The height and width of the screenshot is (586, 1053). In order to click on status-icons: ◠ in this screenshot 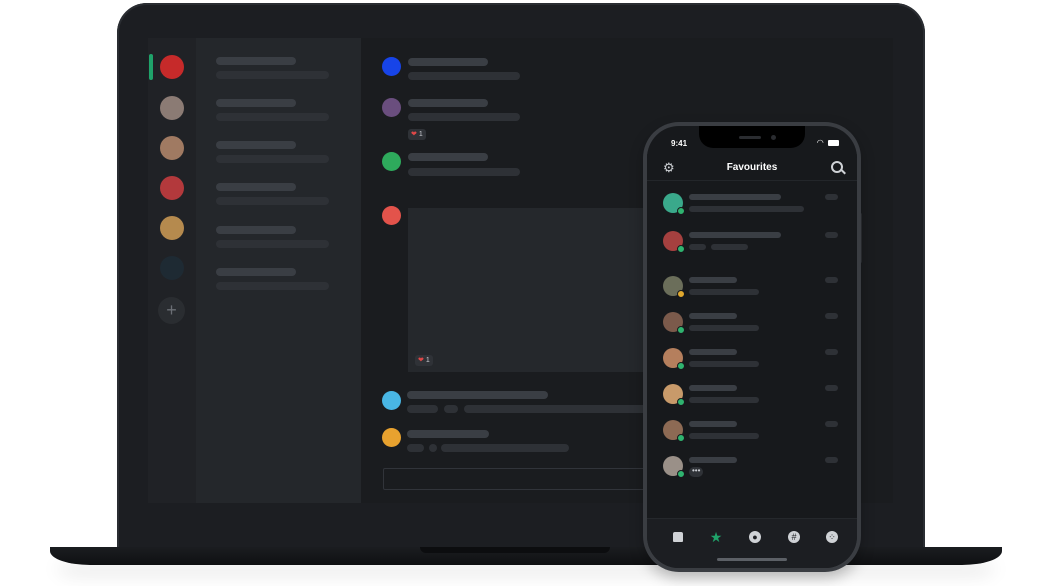, I will do `click(828, 142)`.